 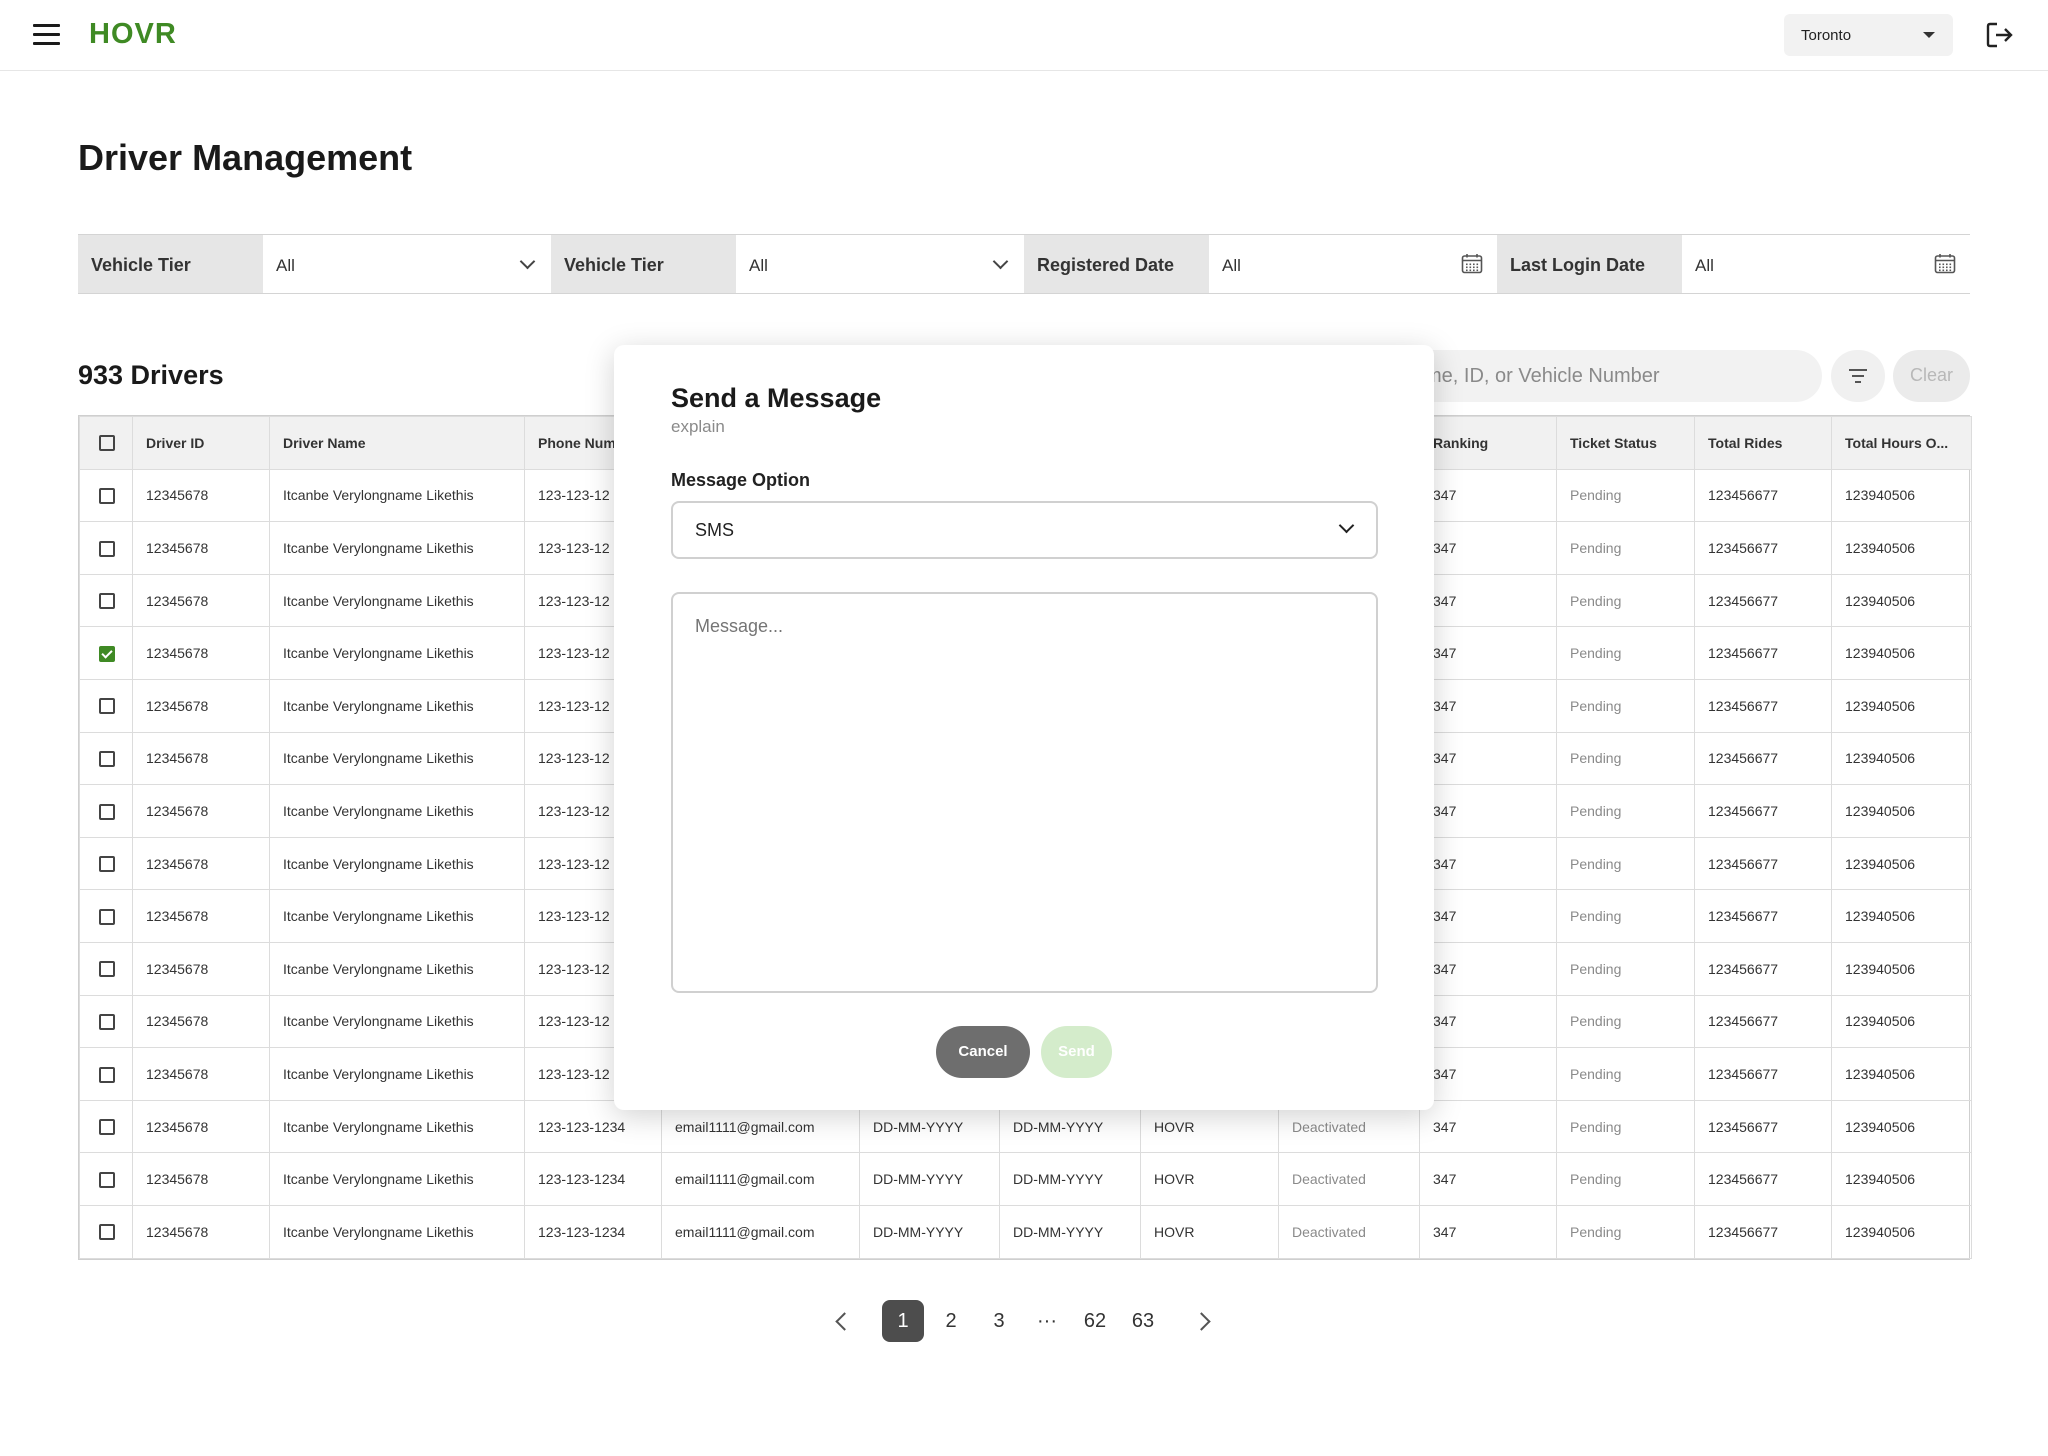 I want to click on message-textarea, so click(x=1024, y=792).